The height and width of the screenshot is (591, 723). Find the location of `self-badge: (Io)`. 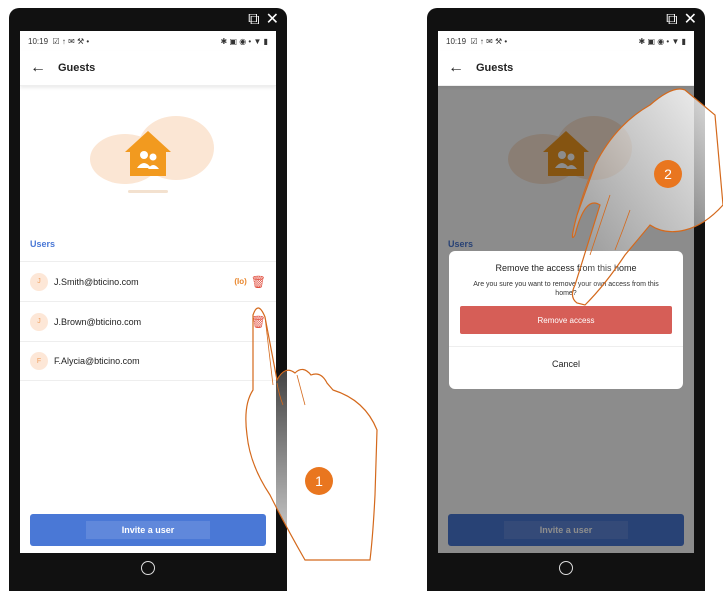

self-badge: (Io) is located at coordinates (240, 281).